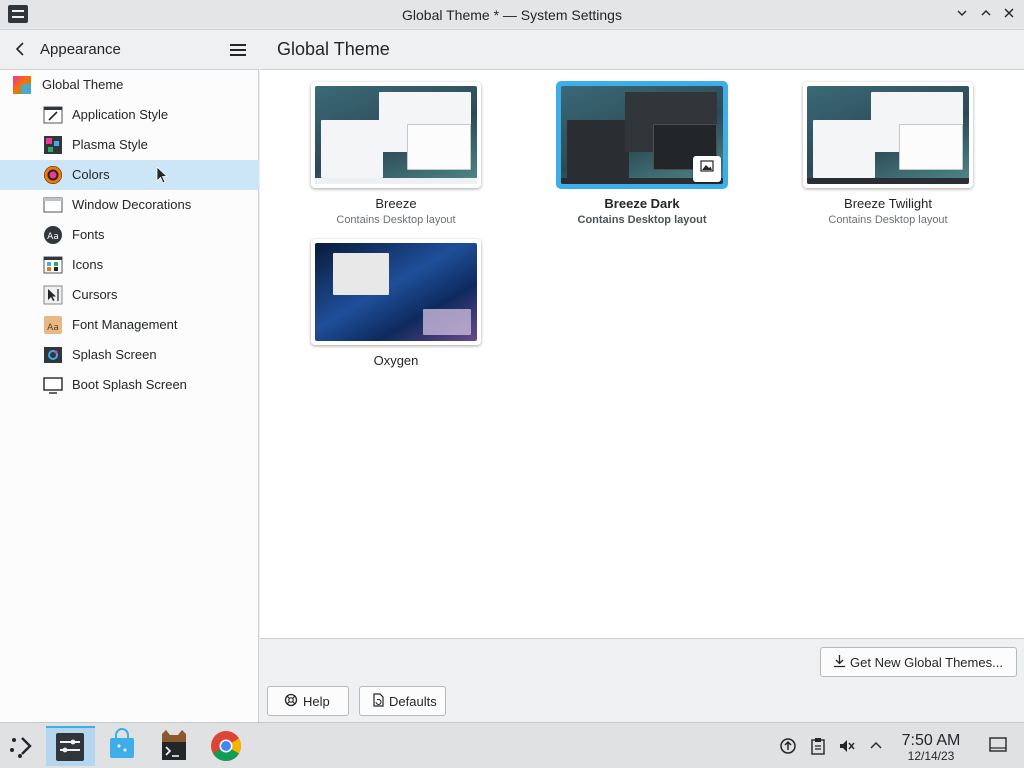  I want to click on update-icon, so click(788, 747).